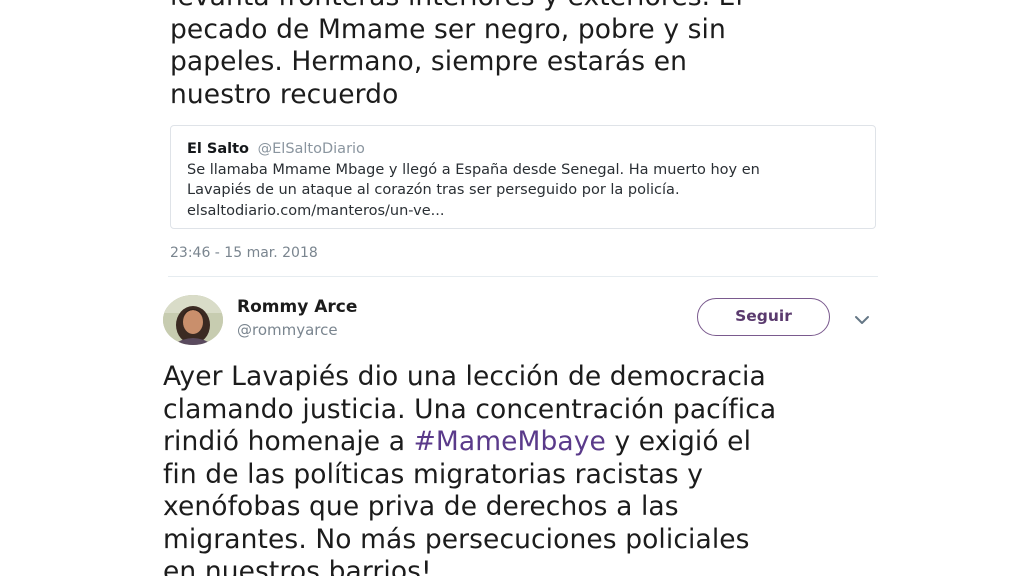  I want to click on tweet1-line: papeles. Hermano, siempre estarás en, so click(429, 61).